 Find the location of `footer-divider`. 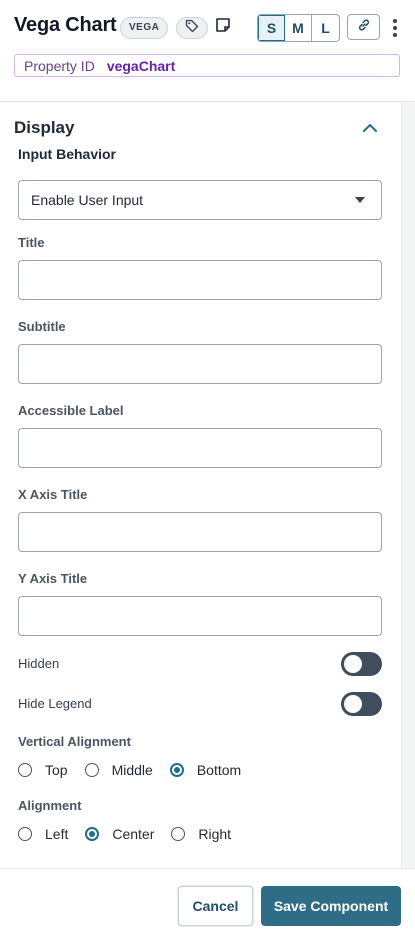

footer-divider is located at coordinates (207, 868).